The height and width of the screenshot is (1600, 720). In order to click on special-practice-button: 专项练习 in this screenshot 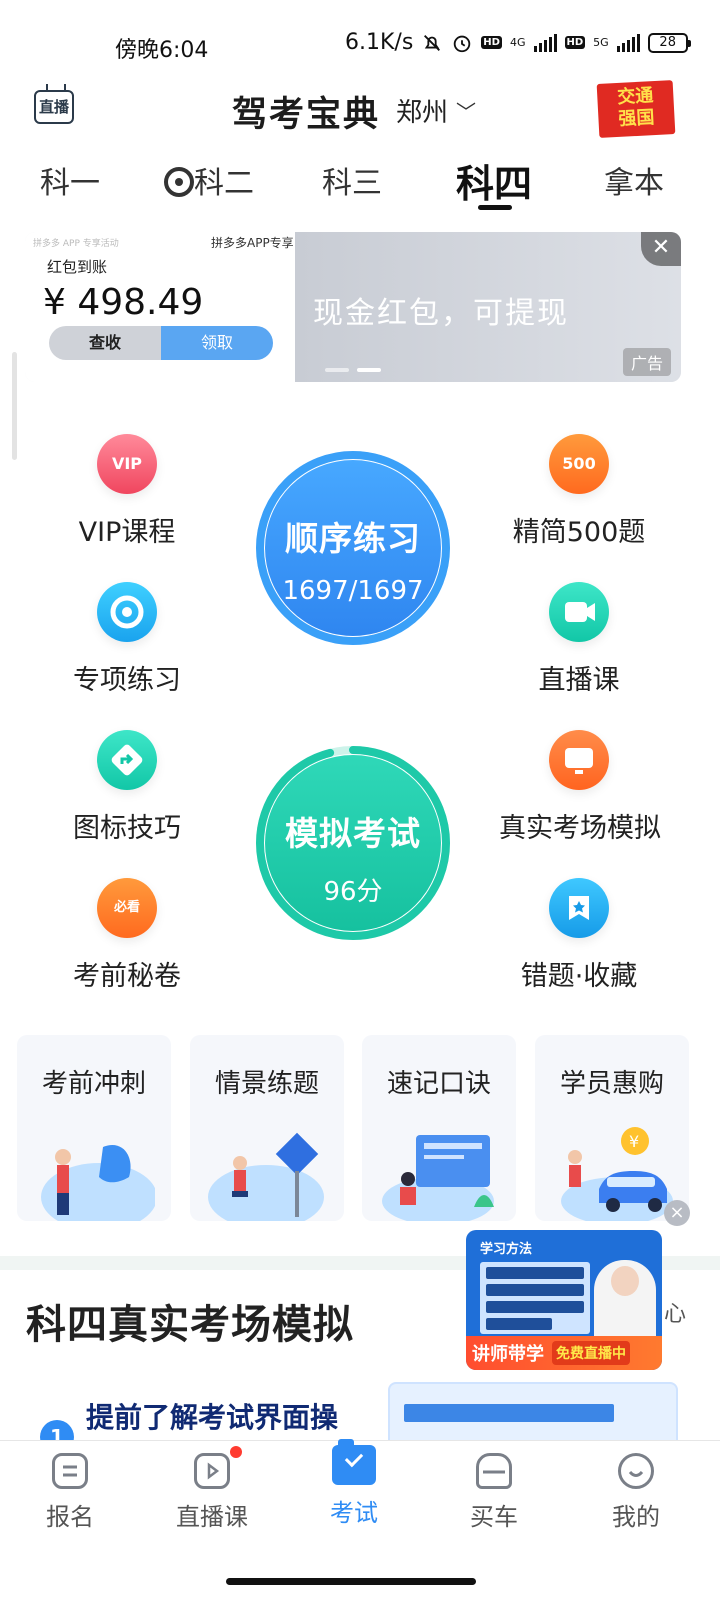, I will do `click(127, 639)`.